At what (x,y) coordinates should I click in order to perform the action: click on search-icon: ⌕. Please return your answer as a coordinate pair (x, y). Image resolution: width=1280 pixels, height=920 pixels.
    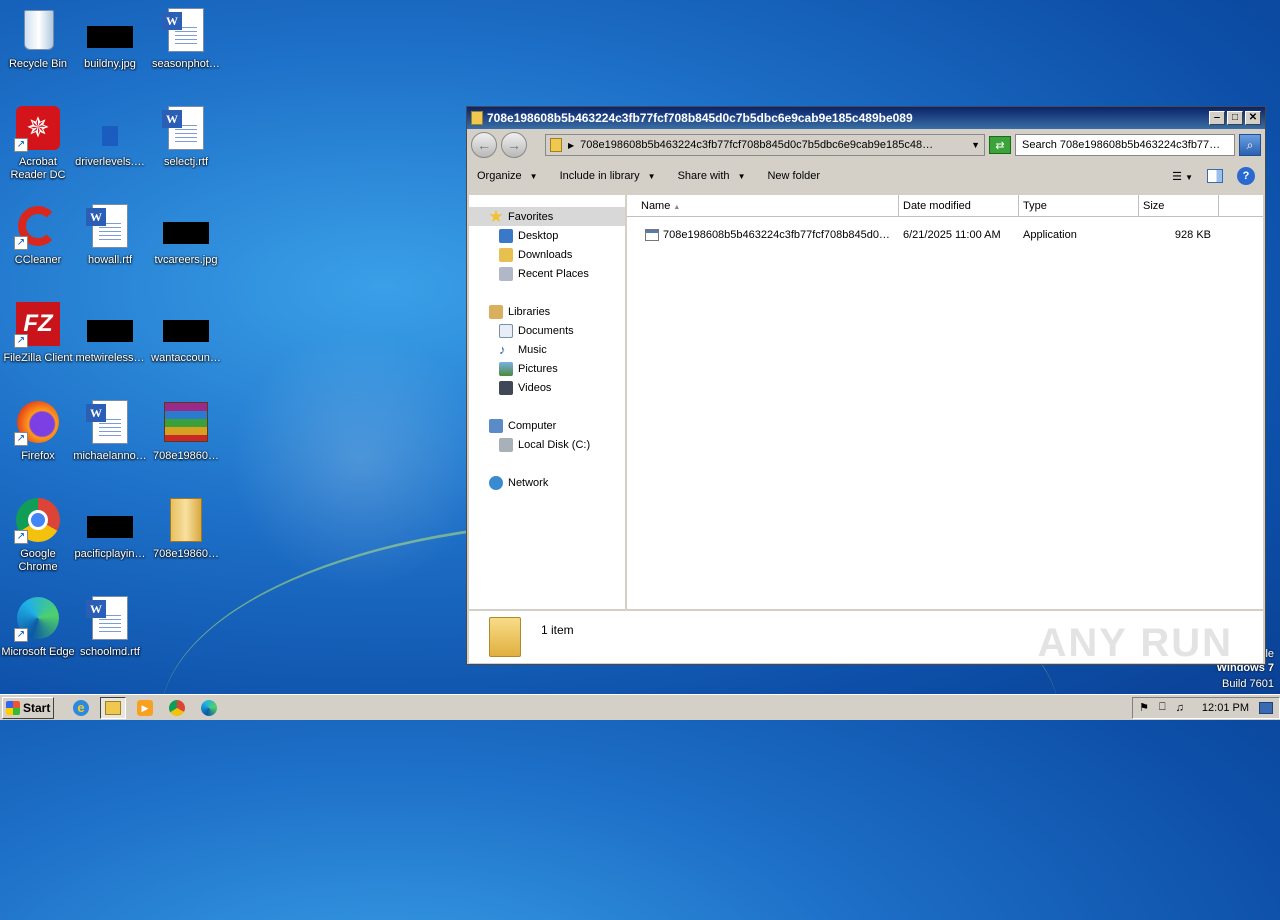
    Looking at the image, I should click on (1250, 145).